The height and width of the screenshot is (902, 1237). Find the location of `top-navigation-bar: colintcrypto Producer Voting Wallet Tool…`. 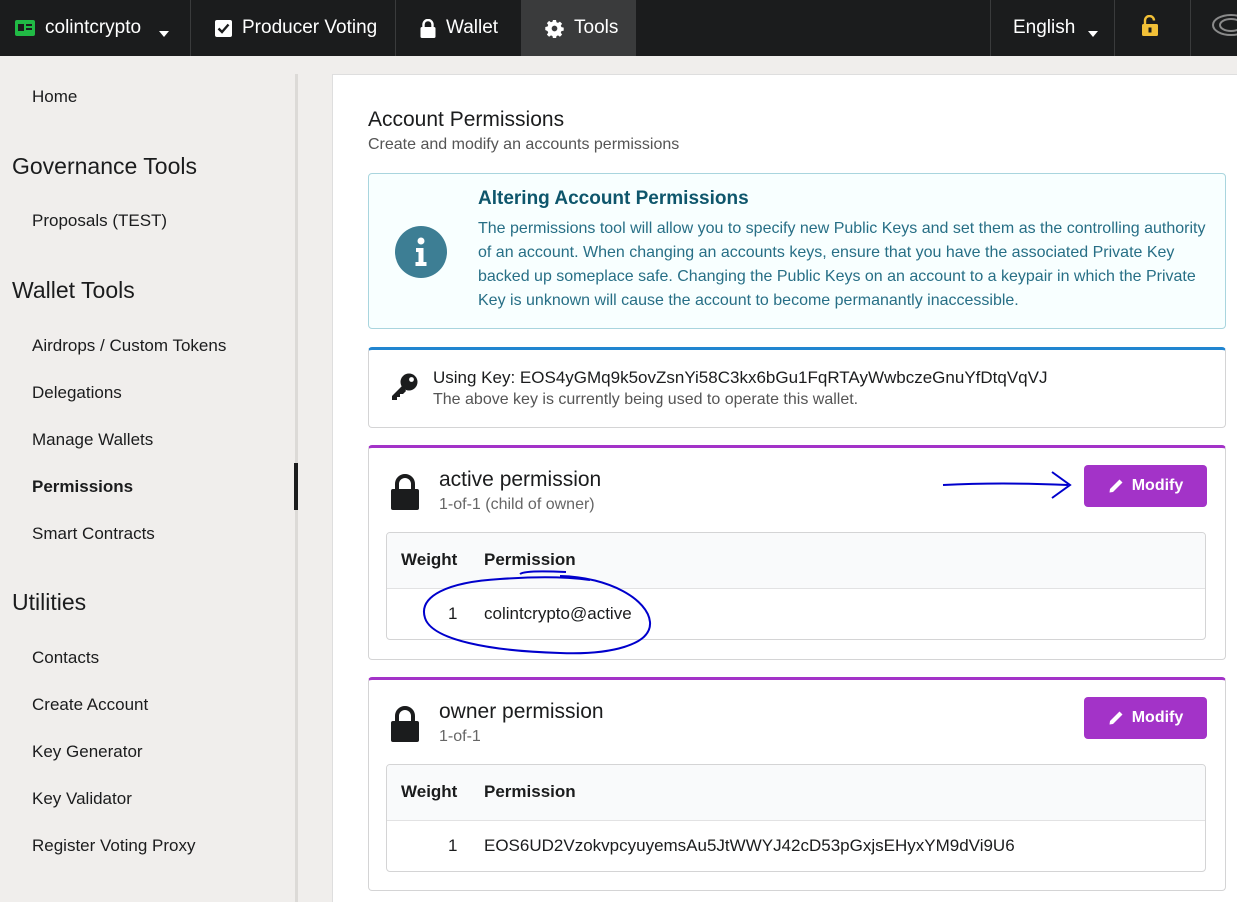

top-navigation-bar: colintcrypto Producer Voting Wallet Tool… is located at coordinates (618, 28).